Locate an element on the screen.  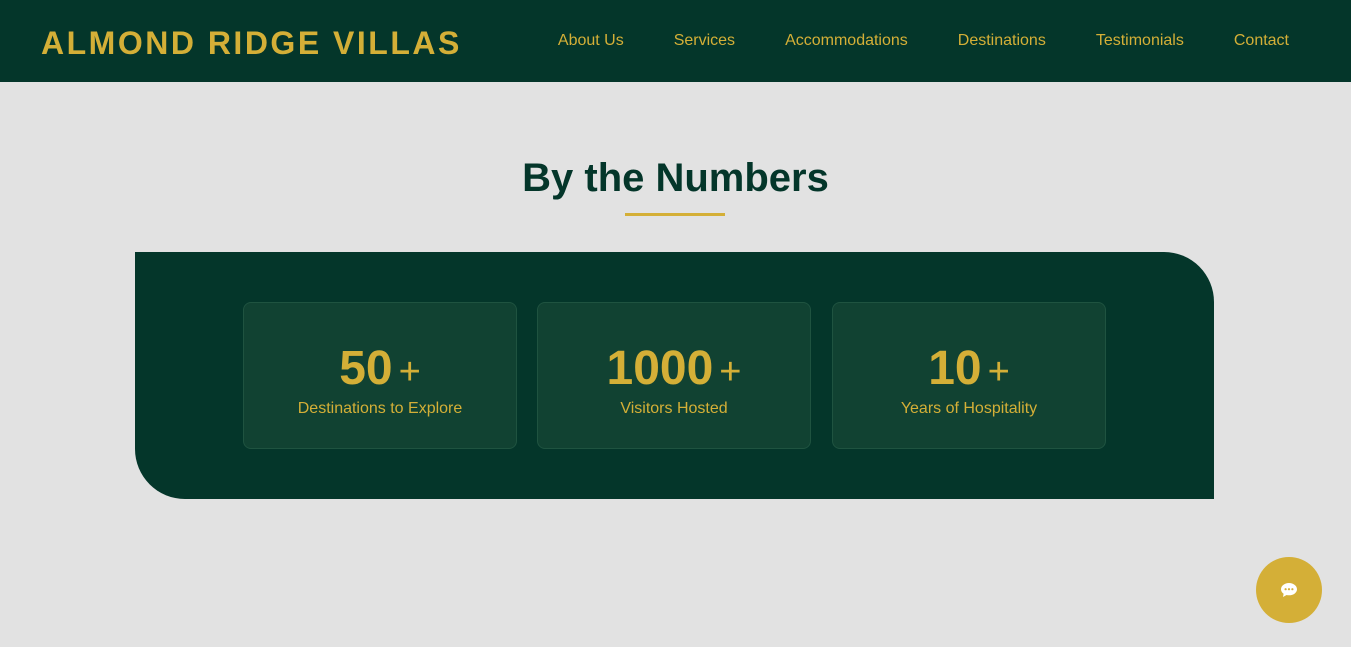
chat-button is located at coordinates (1289, 590).